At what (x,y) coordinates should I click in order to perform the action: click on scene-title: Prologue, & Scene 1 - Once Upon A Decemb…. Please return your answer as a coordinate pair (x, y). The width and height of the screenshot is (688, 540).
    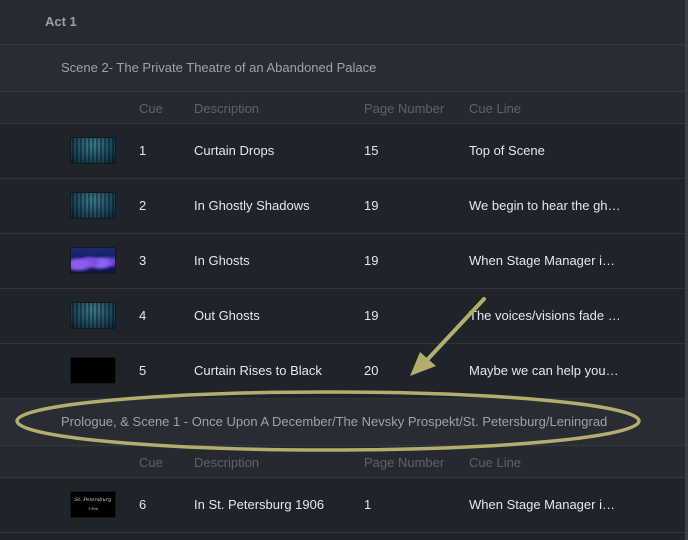
    Looking at the image, I should click on (334, 421).